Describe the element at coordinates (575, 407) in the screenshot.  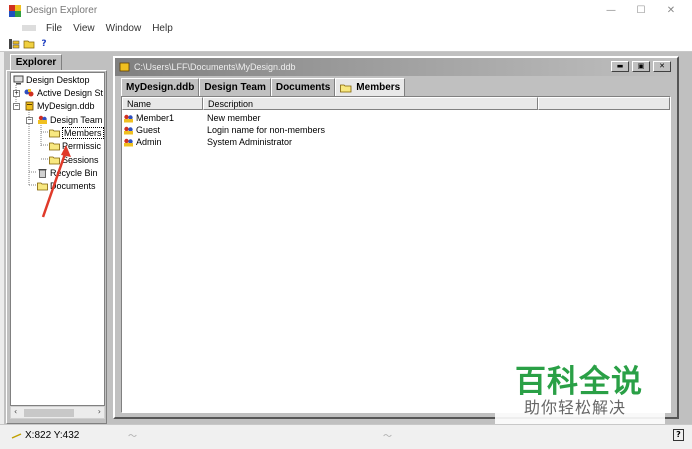
I see `watermark-subtitle: 助你轻松解决` at that location.